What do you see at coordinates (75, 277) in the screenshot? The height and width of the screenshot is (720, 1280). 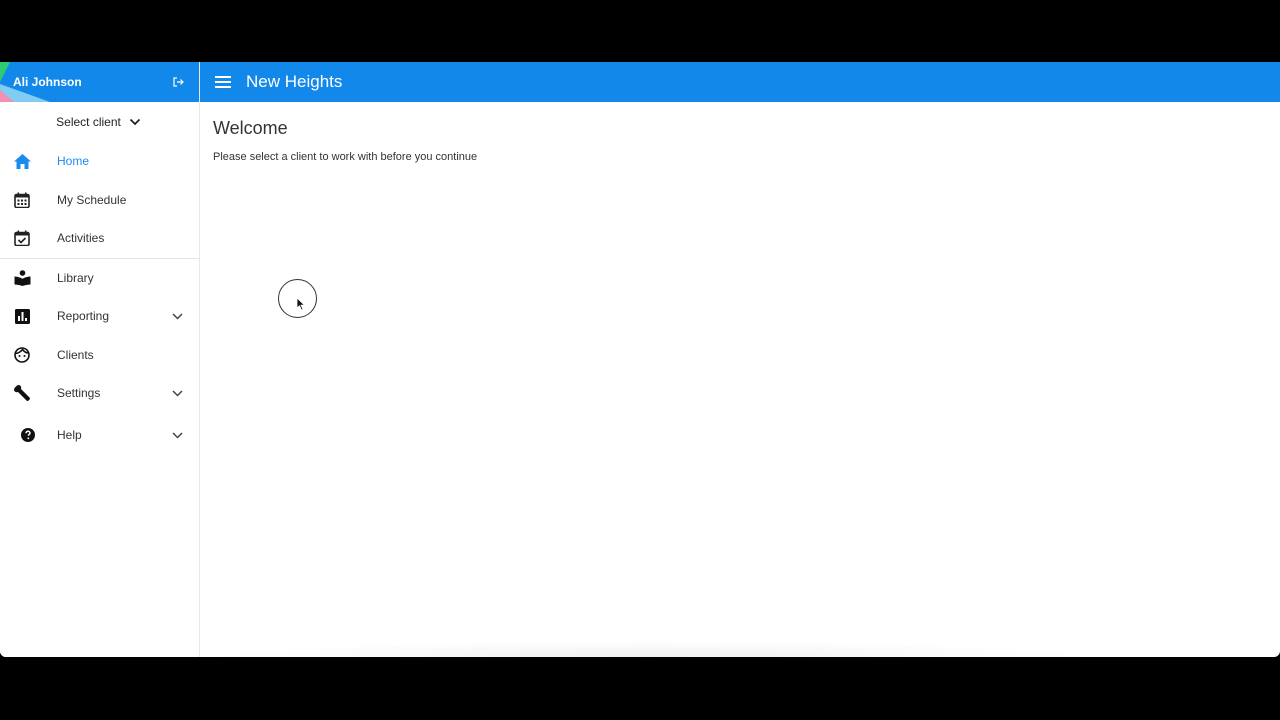 I see `sidebar-item-label: Library` at bounding box center [75, 277].